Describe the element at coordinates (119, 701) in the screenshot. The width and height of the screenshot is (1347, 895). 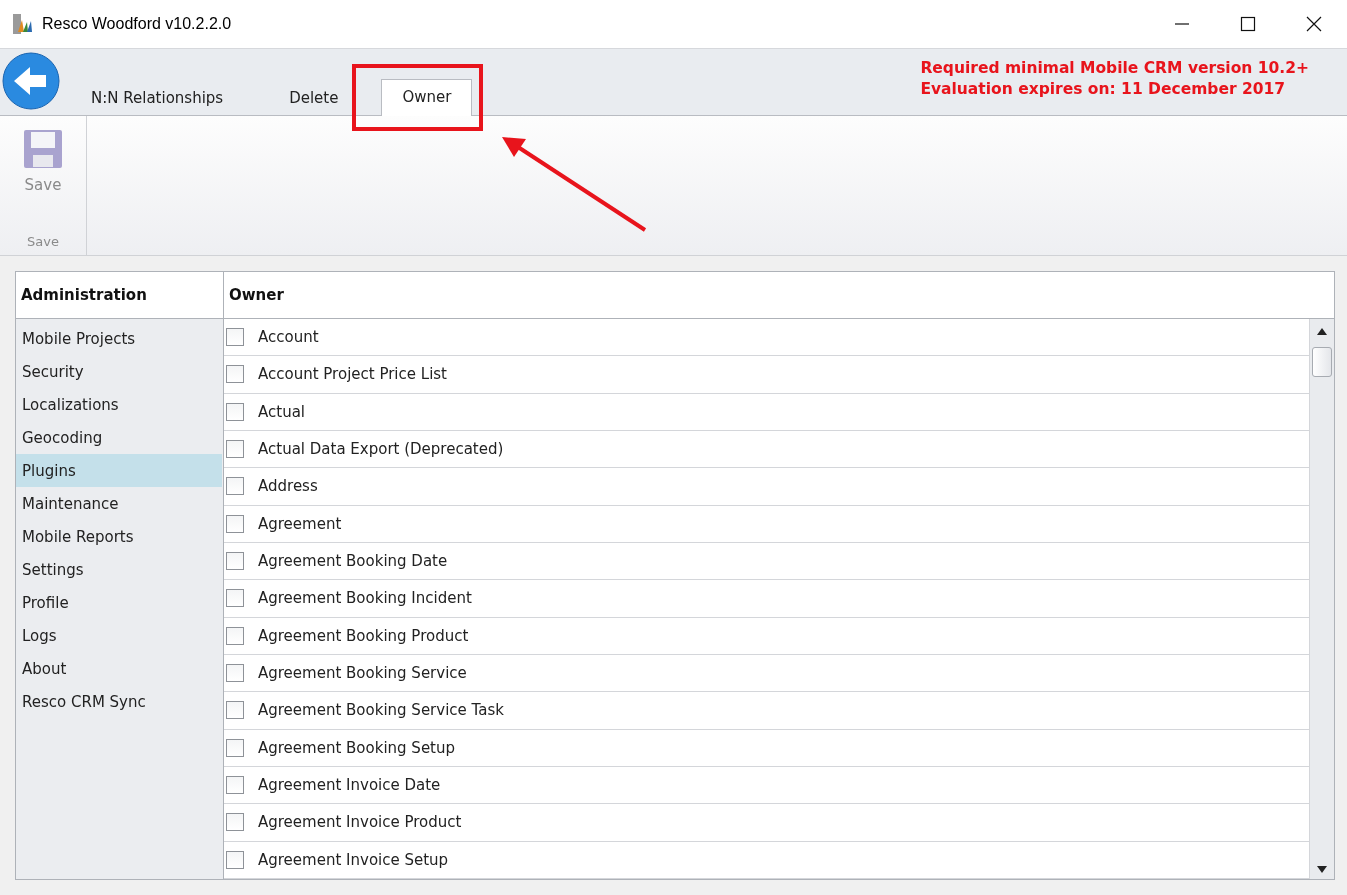
I see `sidebar-item: Resco CRM Sync` at that location.